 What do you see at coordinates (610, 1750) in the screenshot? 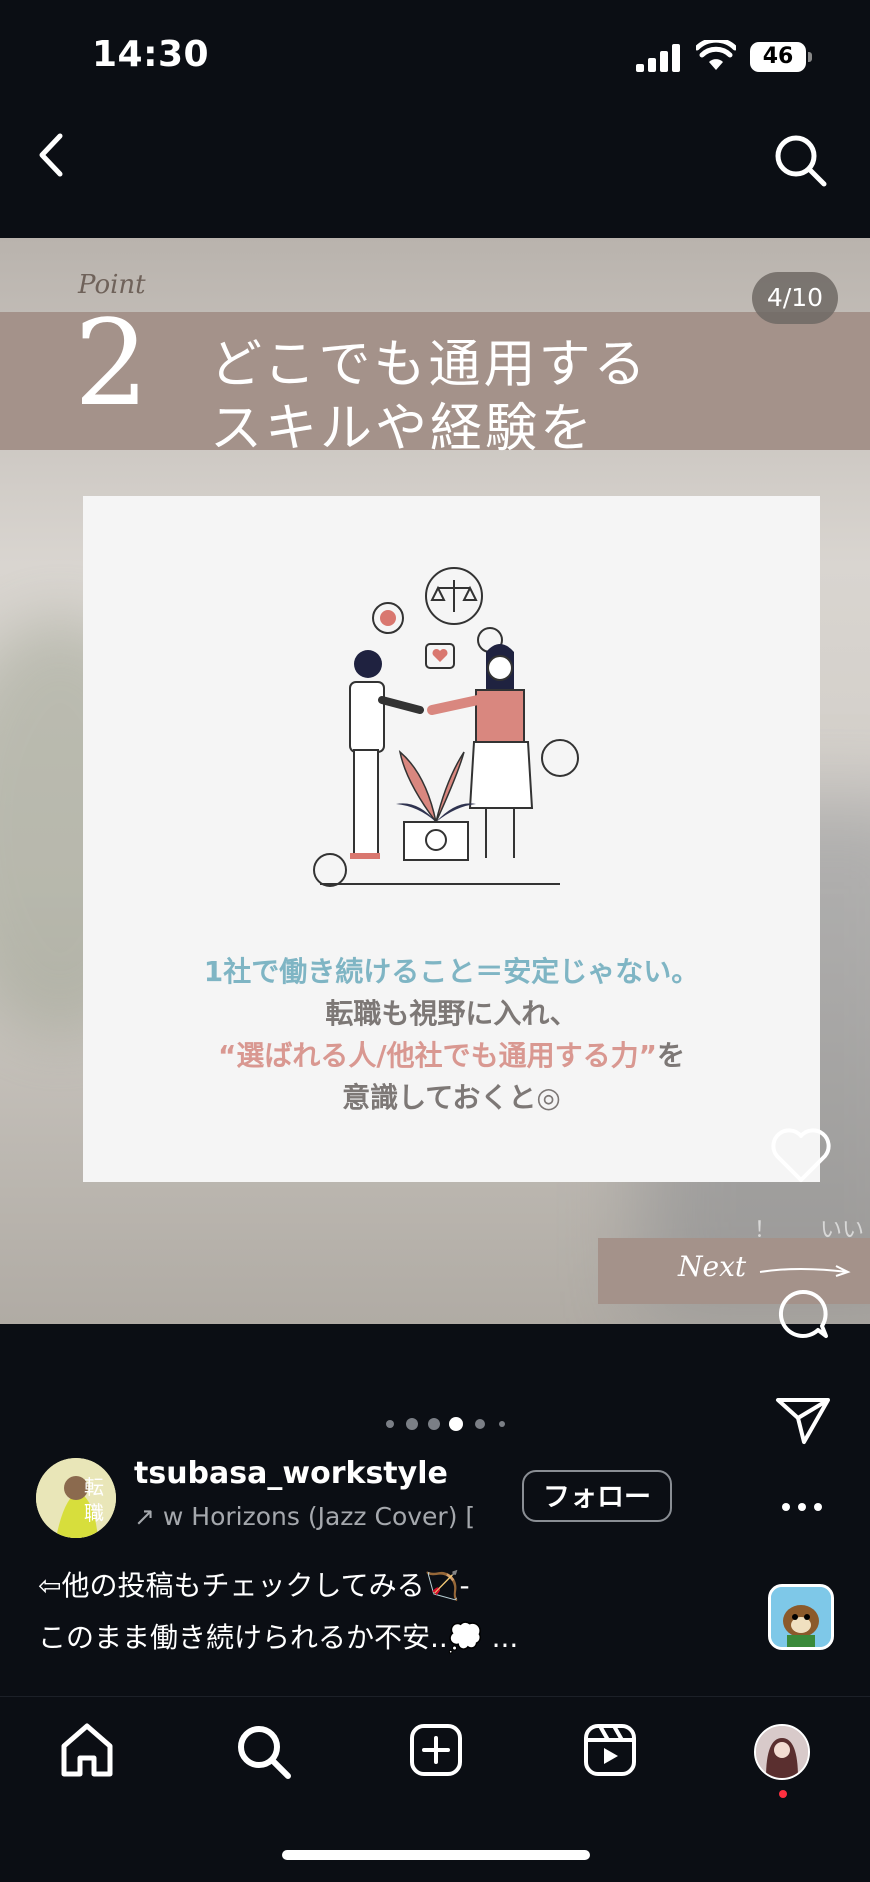
I see `reels-icon` at bounding box center [610, 1750].